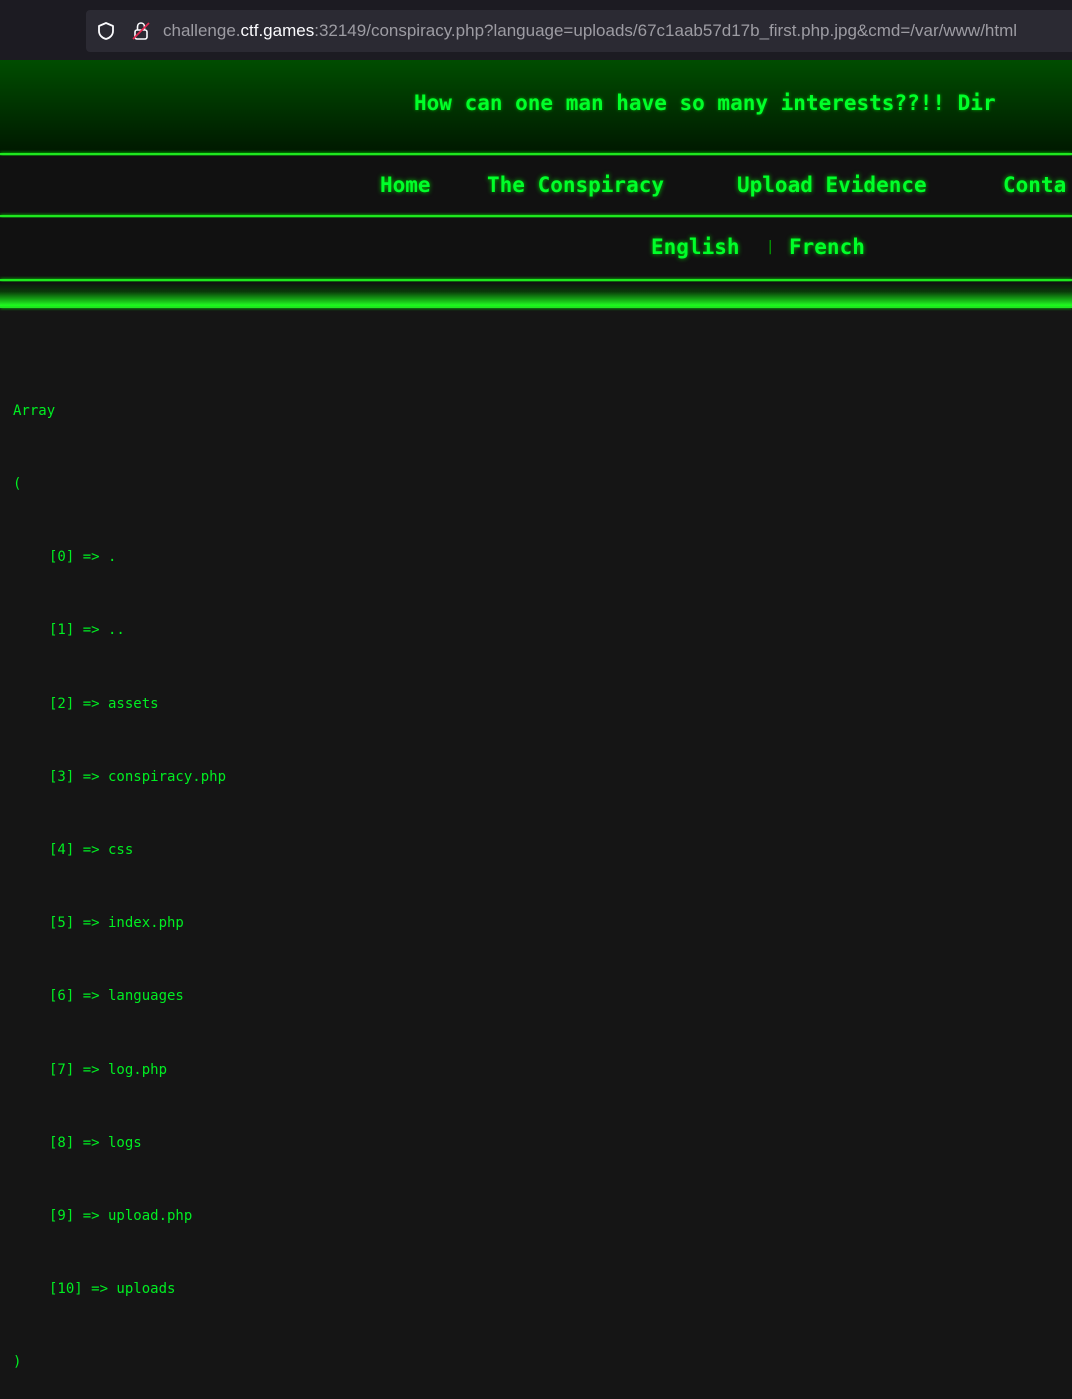 The width and height of the screenshot is (1072, 1399). What do you see at coordinates (695, 247) in the screenshot?
I see `language-english: English` at bounding box center [695, 247].